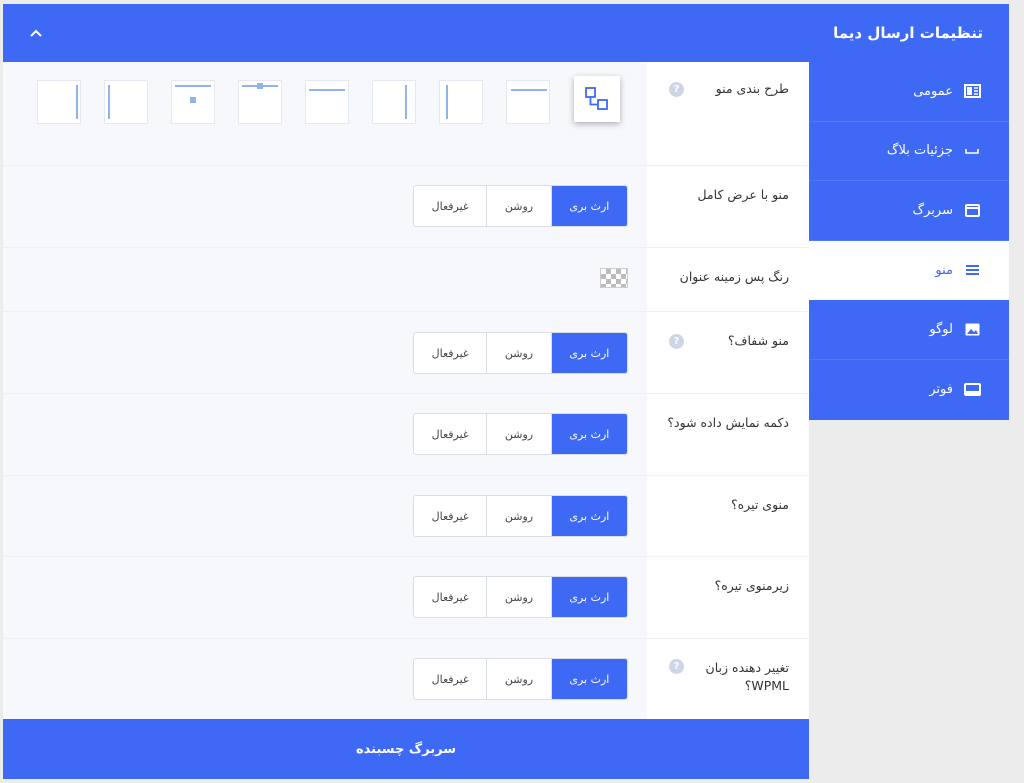 This screenshot has height=783, width=1024. I want to click on layout-option-selected, so click(597, 99).